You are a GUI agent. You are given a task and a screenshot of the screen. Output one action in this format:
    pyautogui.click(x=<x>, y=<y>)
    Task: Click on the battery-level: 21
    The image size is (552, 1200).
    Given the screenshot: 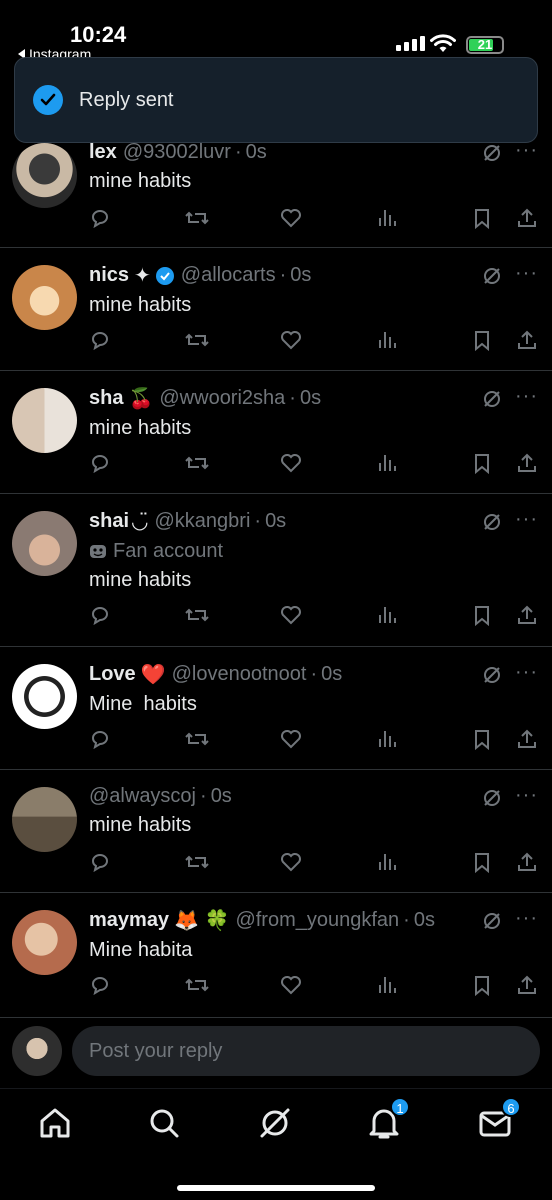 What is the action you would take?
    pyautogui.click(x=485, y=44)
    